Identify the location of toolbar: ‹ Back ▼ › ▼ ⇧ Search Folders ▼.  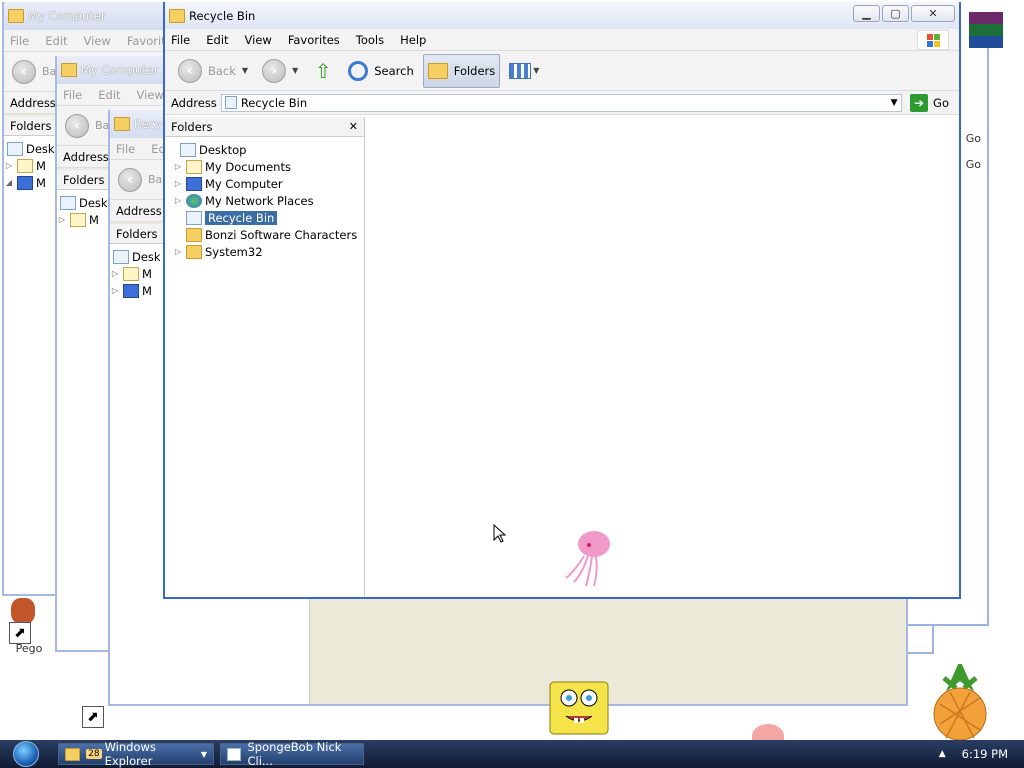
(562, 71).